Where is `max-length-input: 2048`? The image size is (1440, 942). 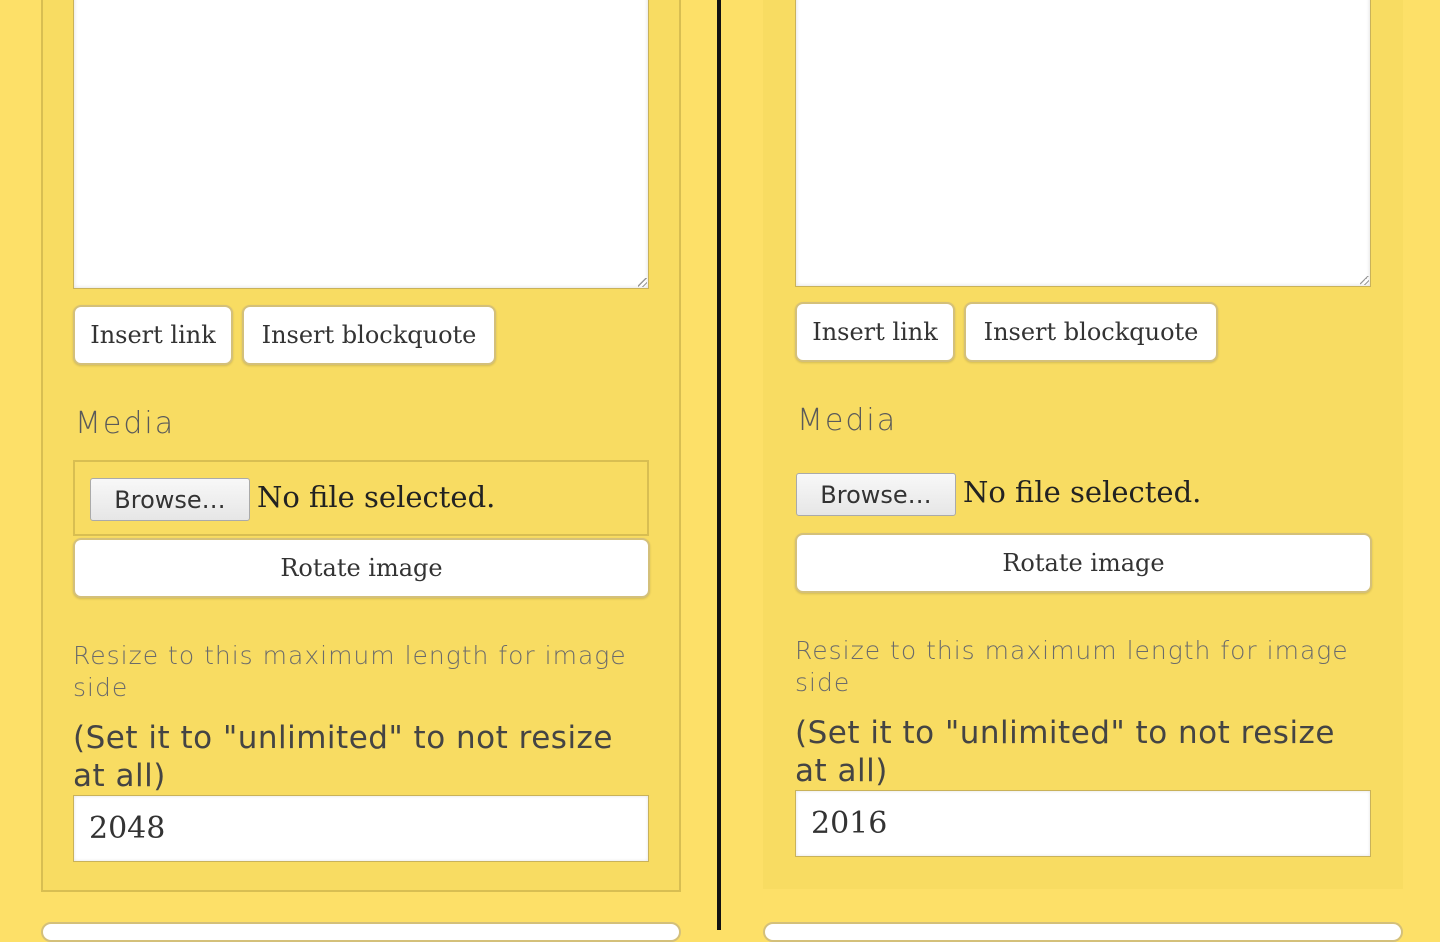
max-length-input: 2048 is located at coordinates (361, 828).